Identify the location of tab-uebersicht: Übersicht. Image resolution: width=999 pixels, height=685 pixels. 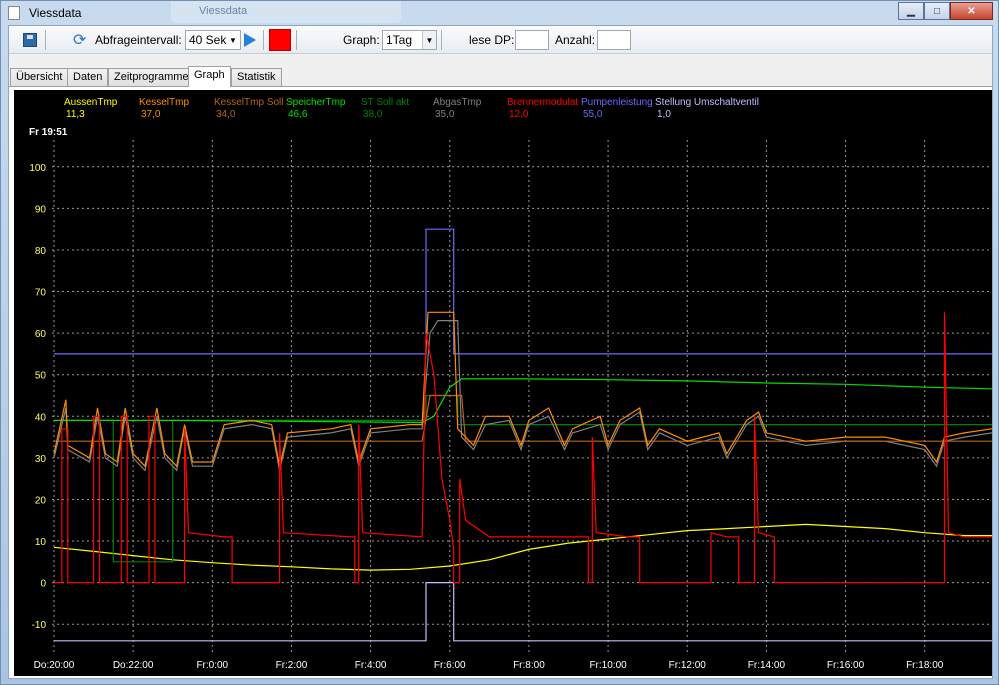
(39, 77).